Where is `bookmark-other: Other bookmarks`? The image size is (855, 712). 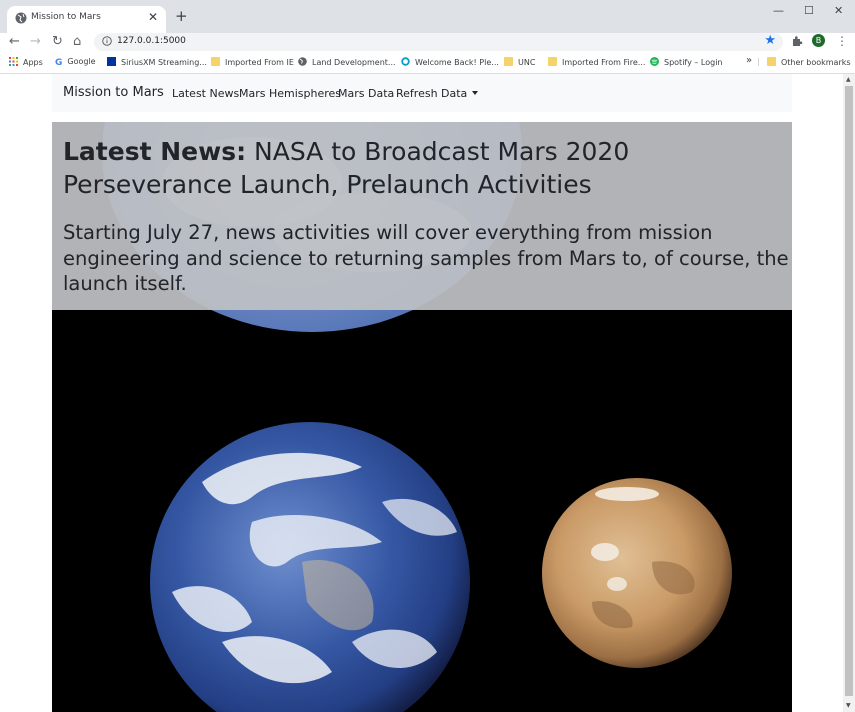 bookmark-other: Other bookmarks is located at coordinates (809, 63).